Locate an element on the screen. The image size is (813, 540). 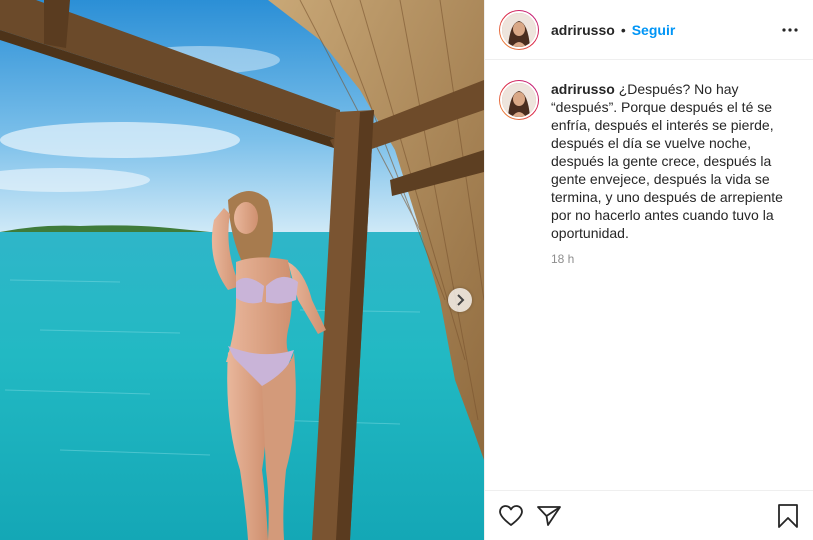
avatar is located at coordinates (519, 29).